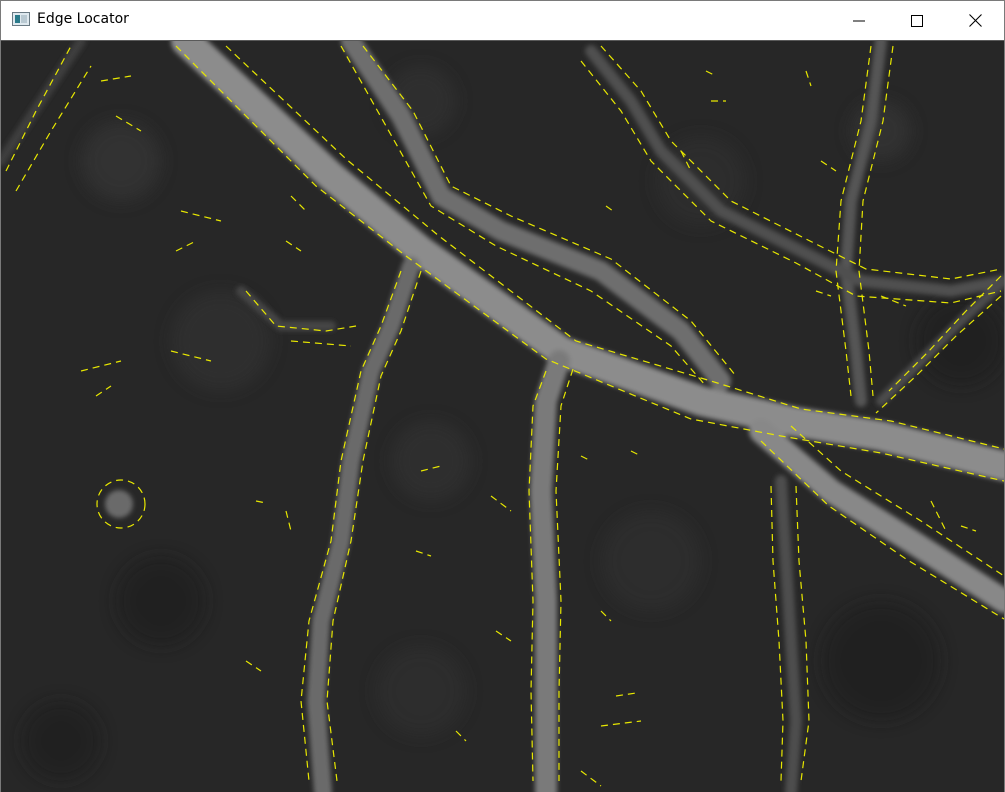  Describe the element at coordinates (502, 20) in the screenshot. I see `title-bar: Edge Locator` at that location.